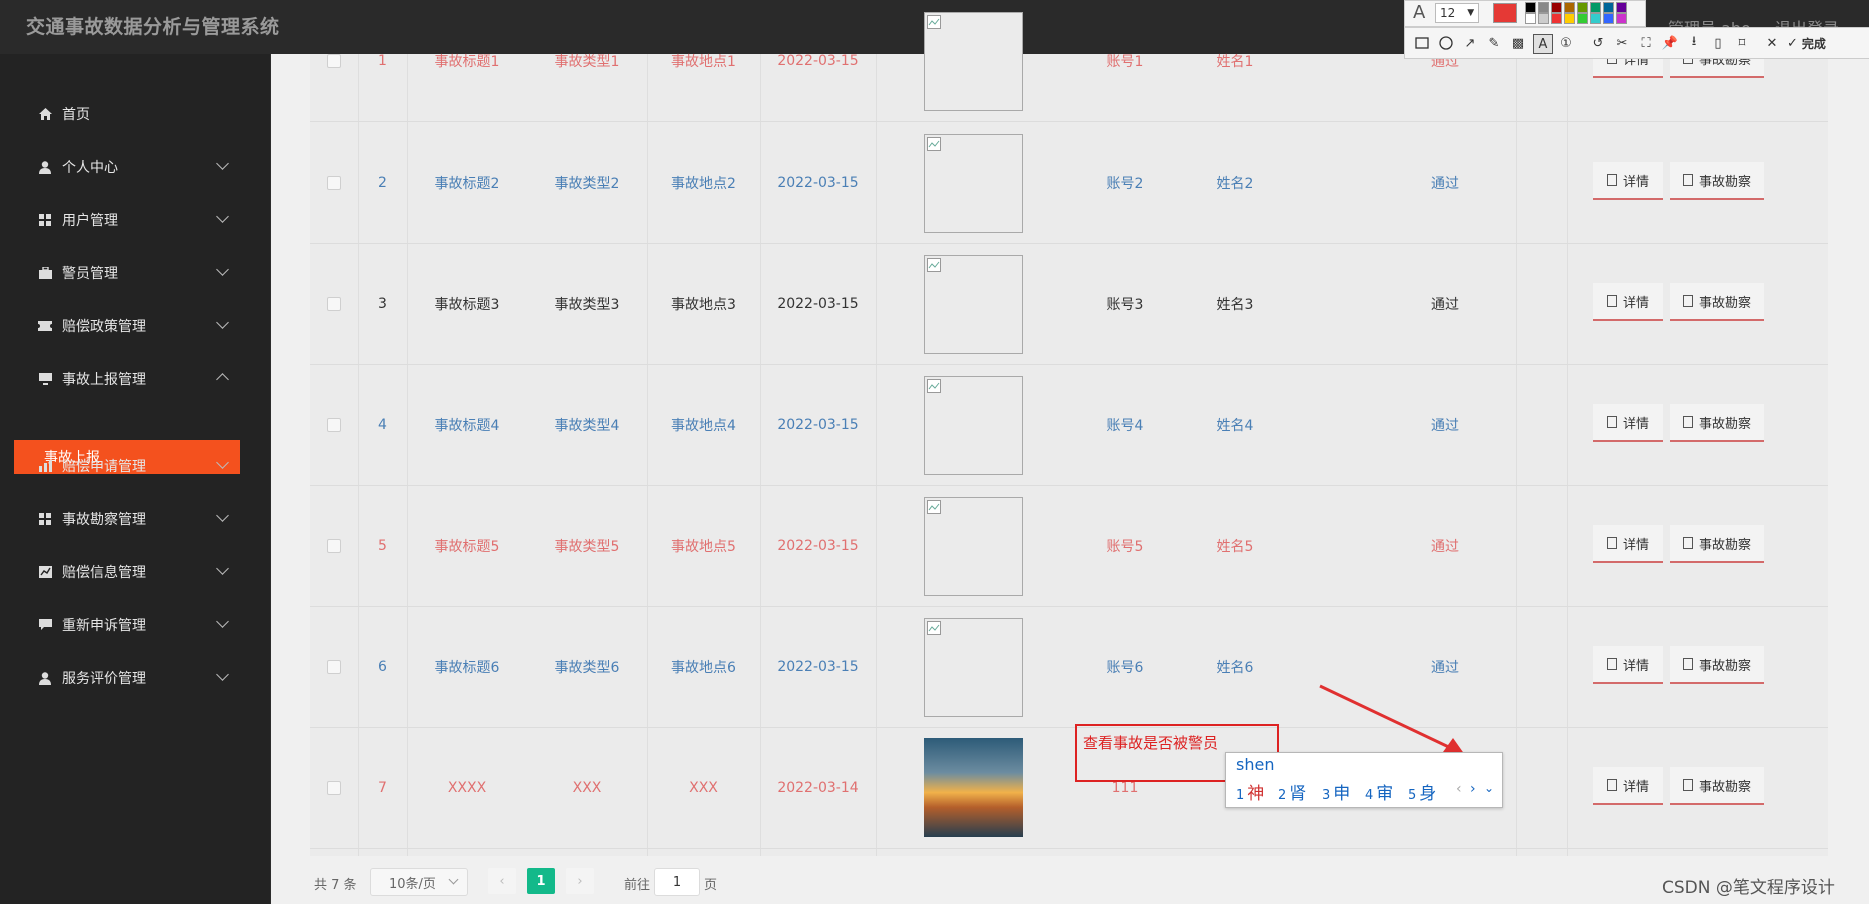 This screenshot has width=1869, height=904. Describe the element at coordinates (1489, 788) in the screenshot. I see `ime-expand-icon: ⌄` at that location.